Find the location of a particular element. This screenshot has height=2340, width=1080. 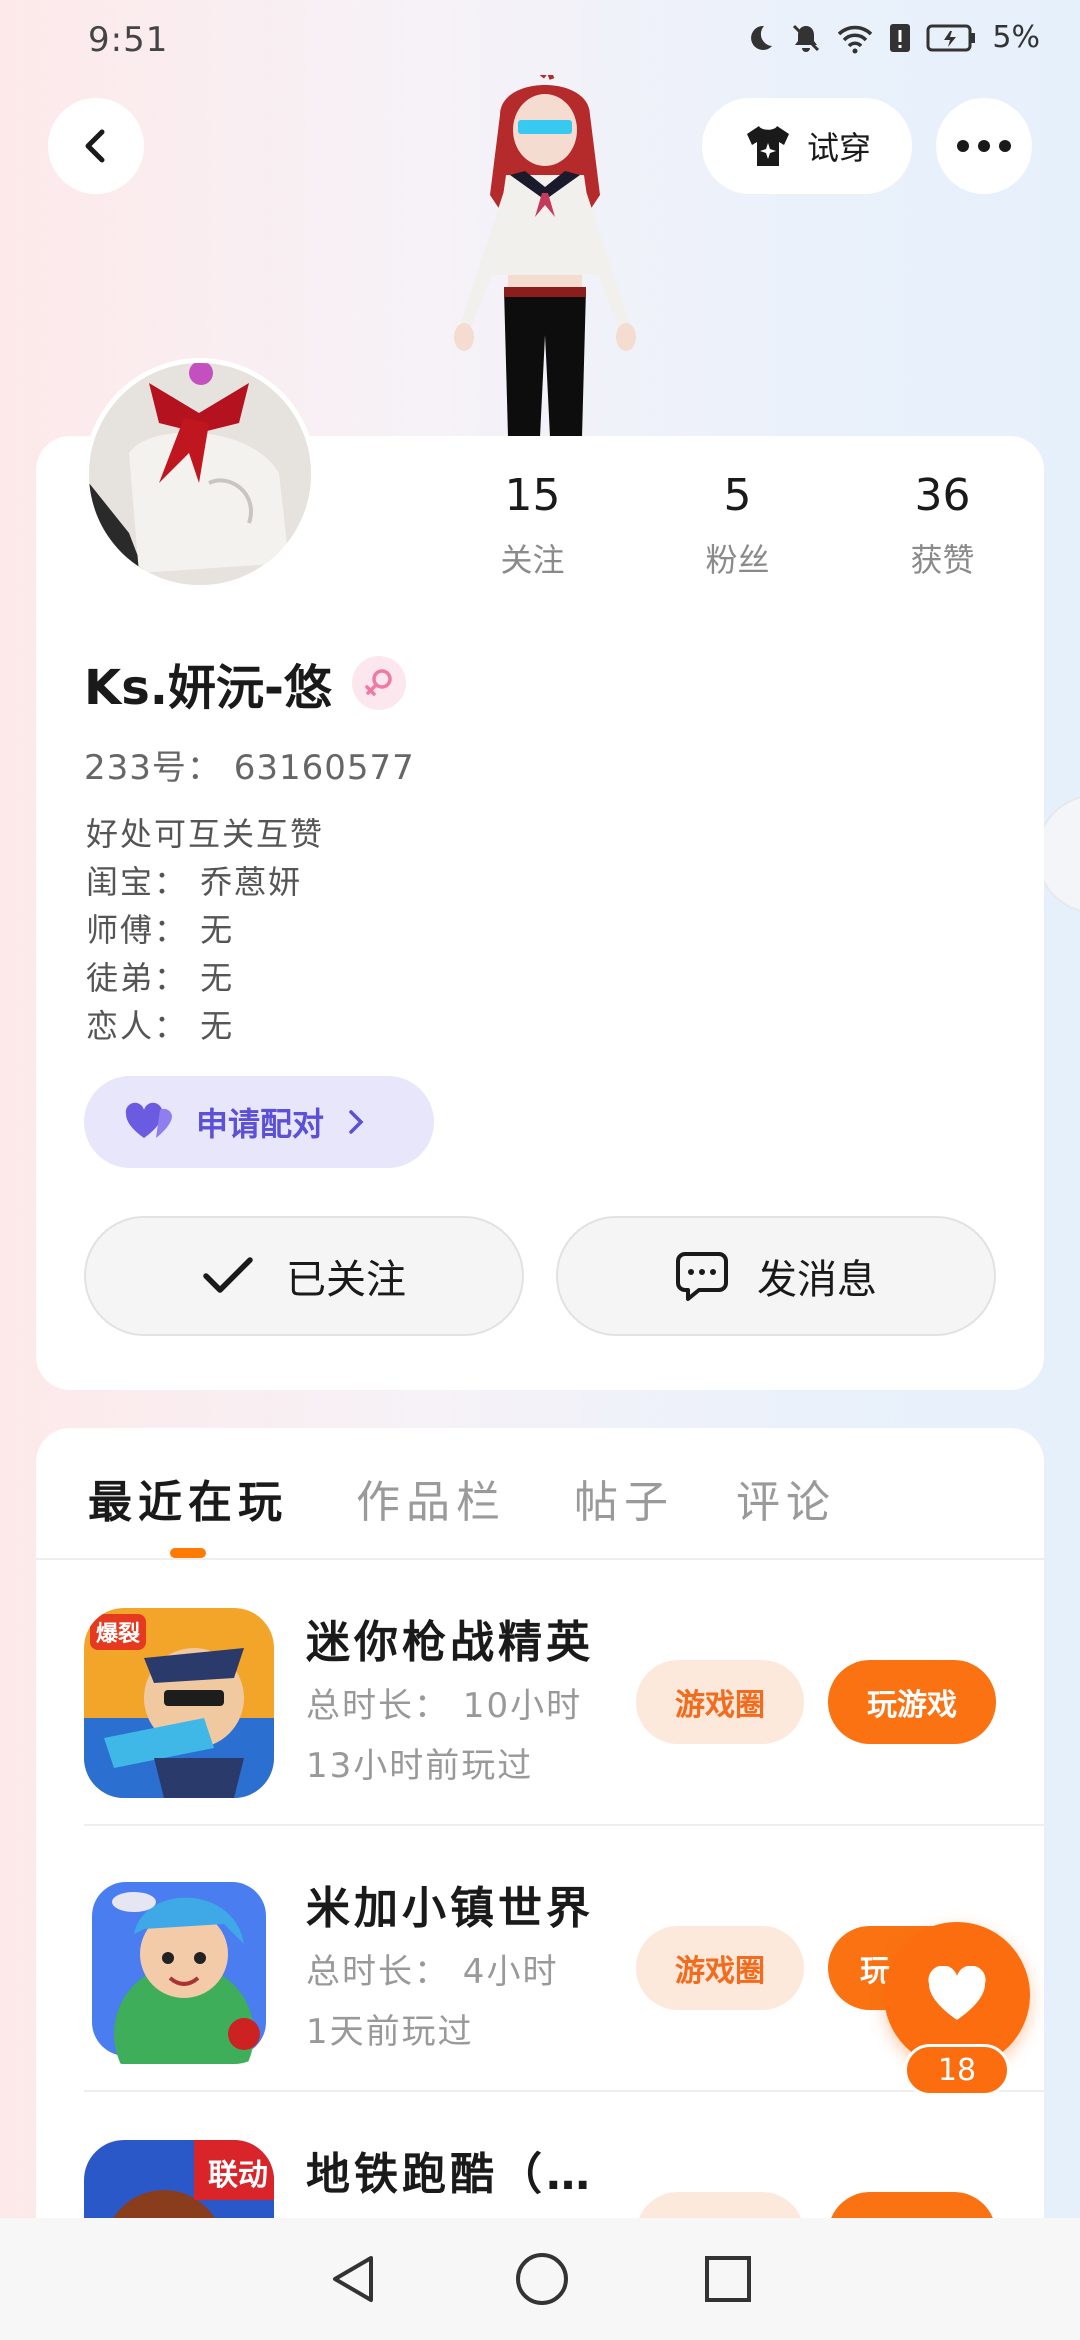

nav-home-icon is located at coordinates (542, 2279).